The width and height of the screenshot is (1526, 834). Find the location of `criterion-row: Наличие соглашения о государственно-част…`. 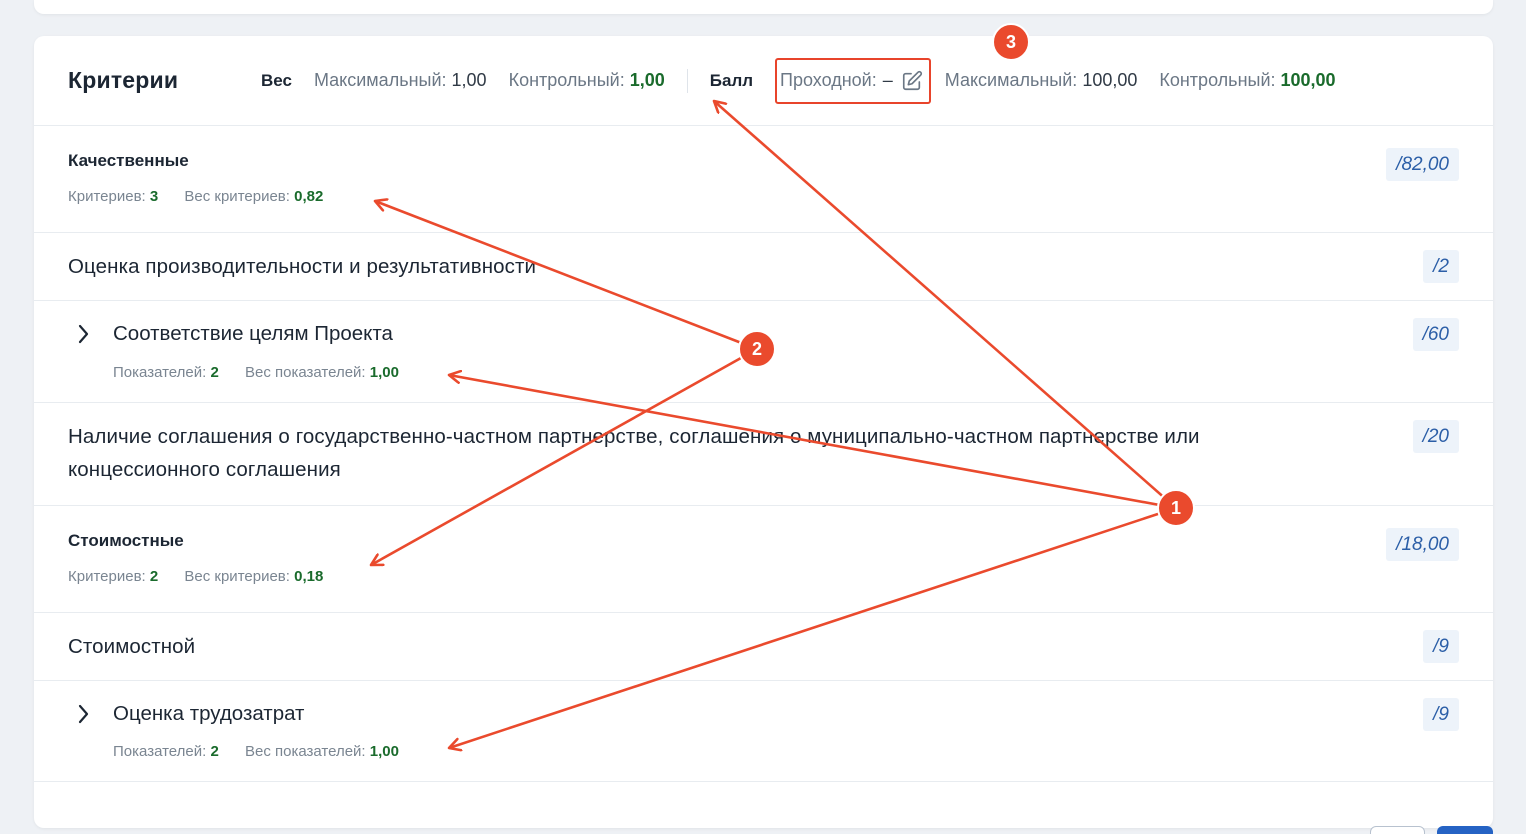

criterion-row: Наличие соглашения о государственно-част… is located at coordinates (763, 454).